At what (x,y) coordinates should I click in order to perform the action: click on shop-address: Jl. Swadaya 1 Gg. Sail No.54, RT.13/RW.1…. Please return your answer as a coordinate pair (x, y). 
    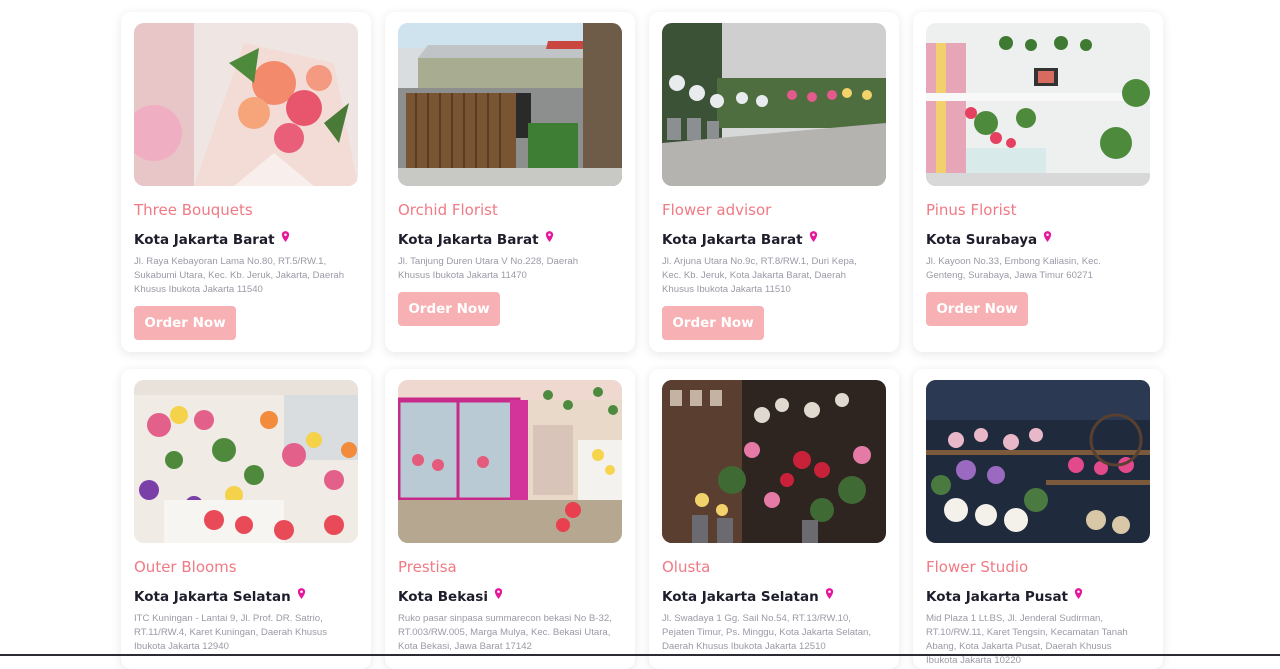
    Looking at the image, I should click on (767, 632).